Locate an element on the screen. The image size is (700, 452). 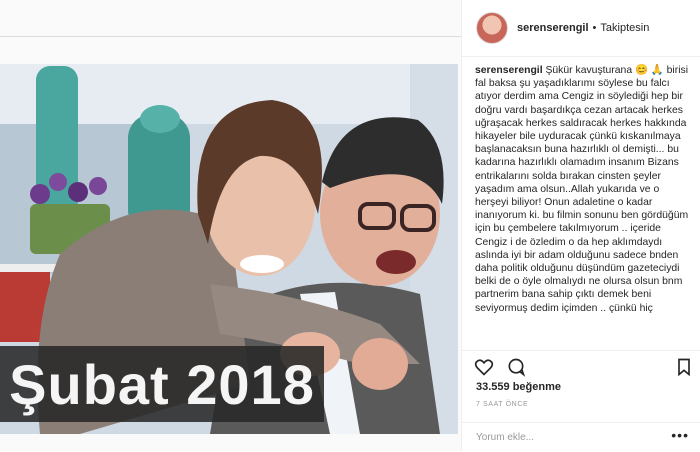
avatar is located at coordinates (492, 28).